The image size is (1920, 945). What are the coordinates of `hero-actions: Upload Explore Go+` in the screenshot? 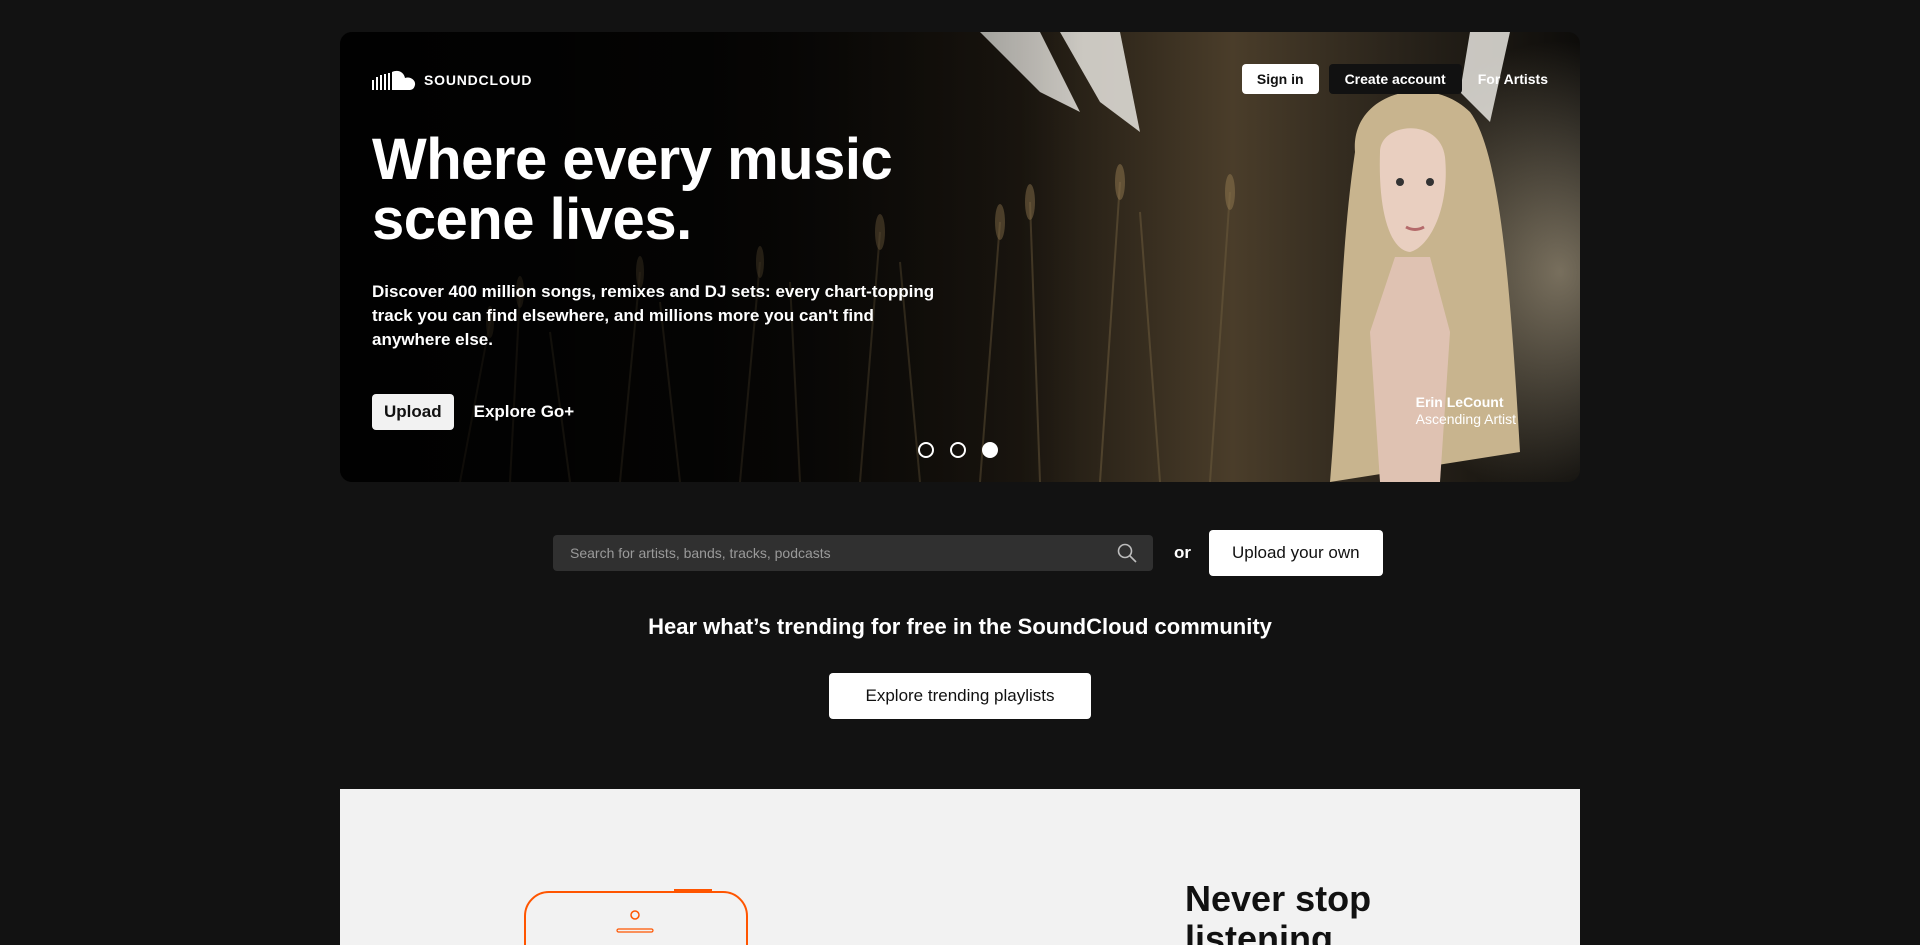 It's located at (473, 412).